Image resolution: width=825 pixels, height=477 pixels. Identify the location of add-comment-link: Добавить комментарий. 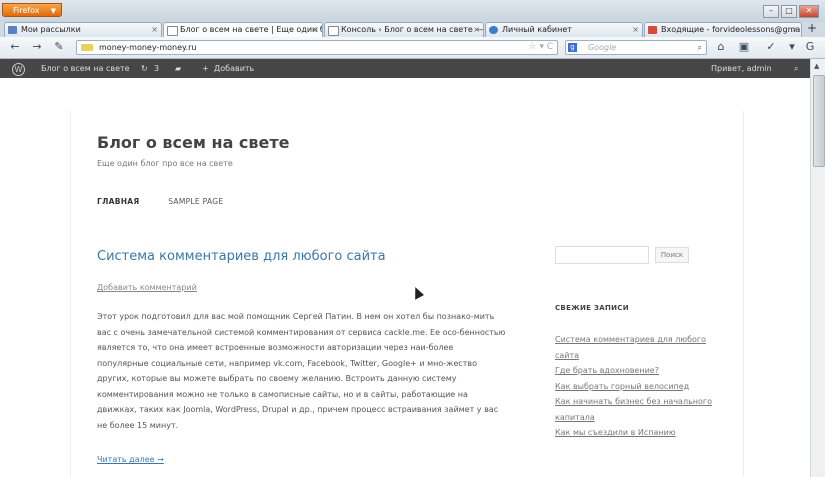
(147, 287).